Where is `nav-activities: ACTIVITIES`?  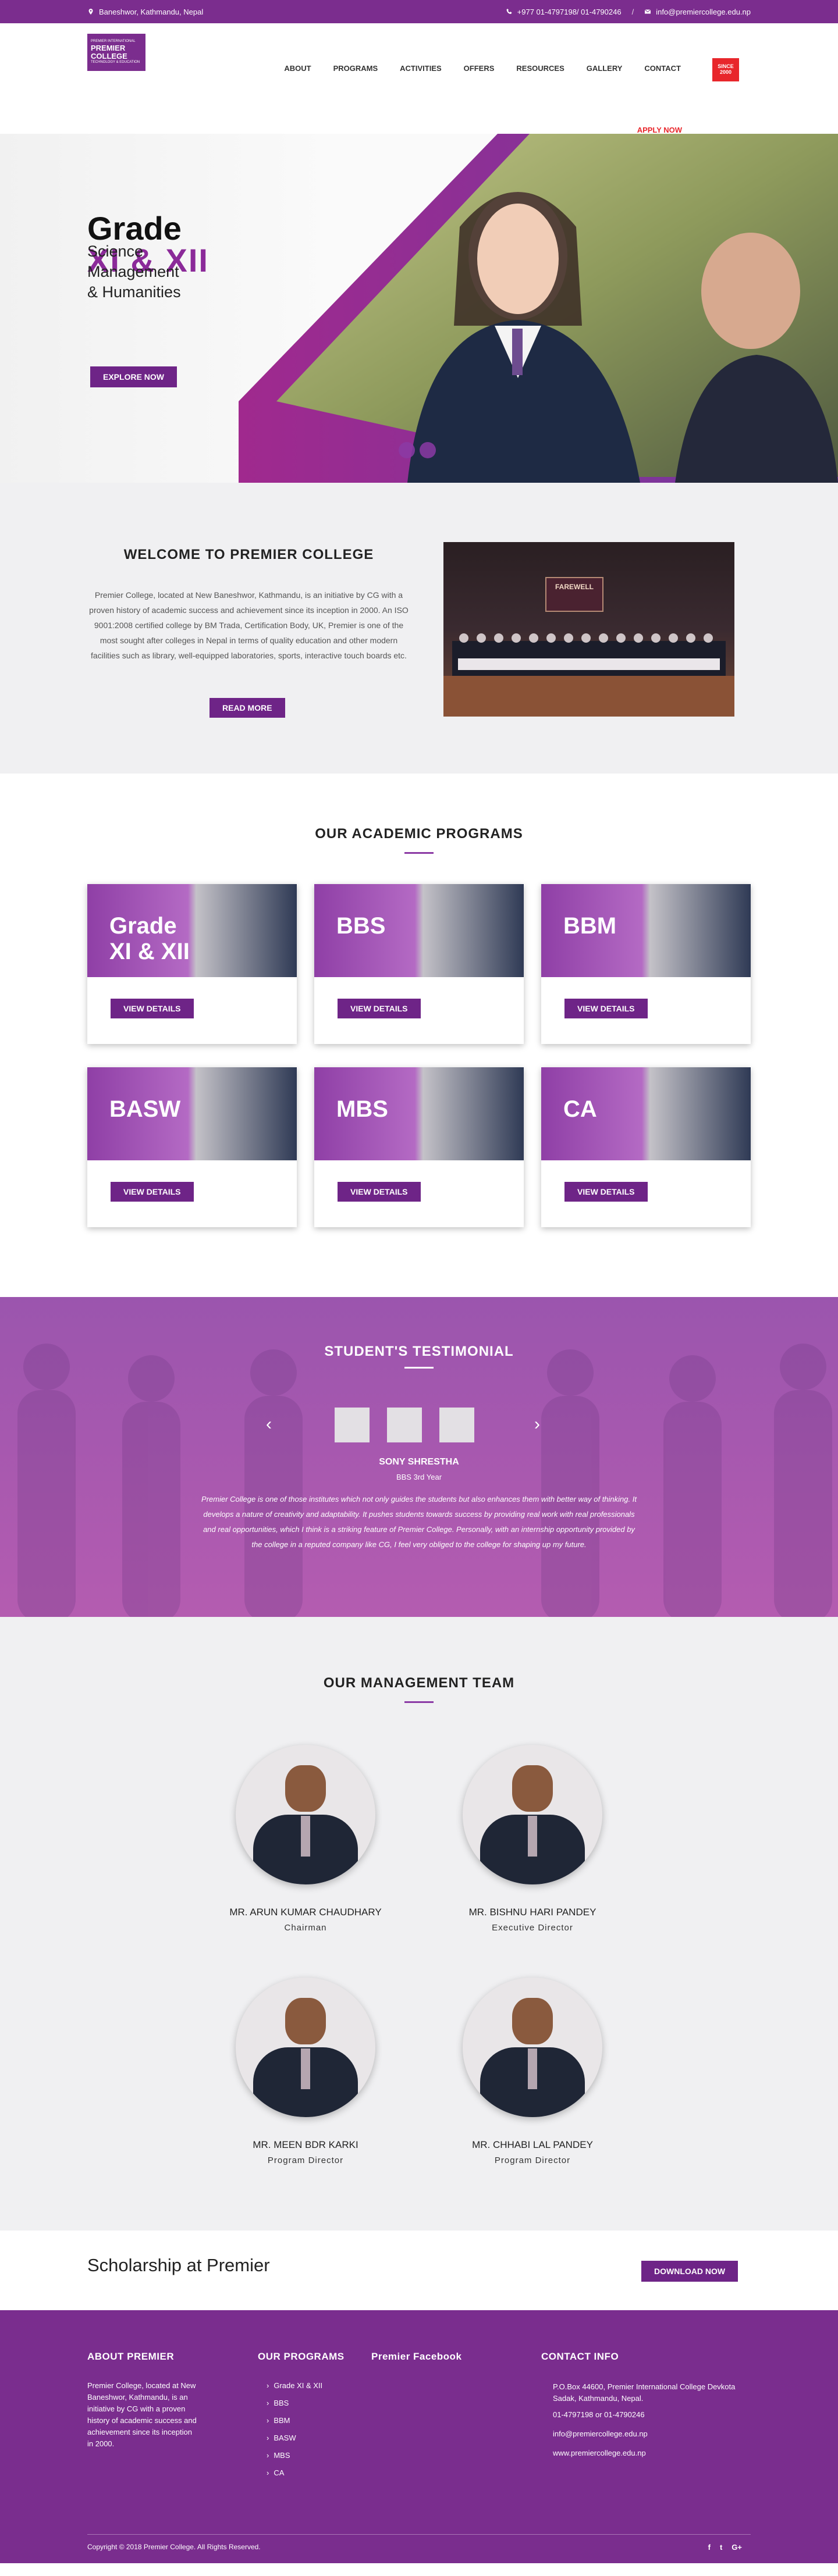
nav-activities: ACTIVITIES is located at coordinates (421, 68).